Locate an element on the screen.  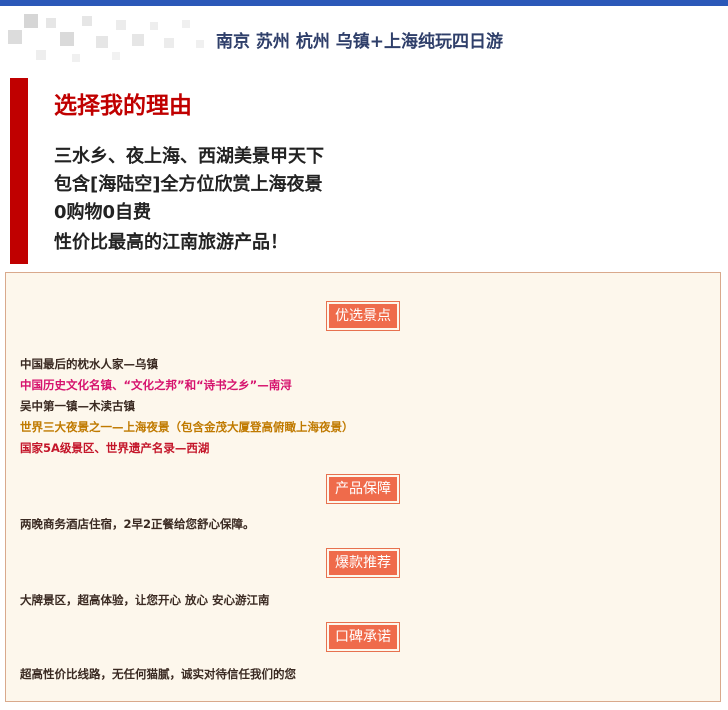
reasons-heading: 选择我的理由 is located at coordinates (123, 106).